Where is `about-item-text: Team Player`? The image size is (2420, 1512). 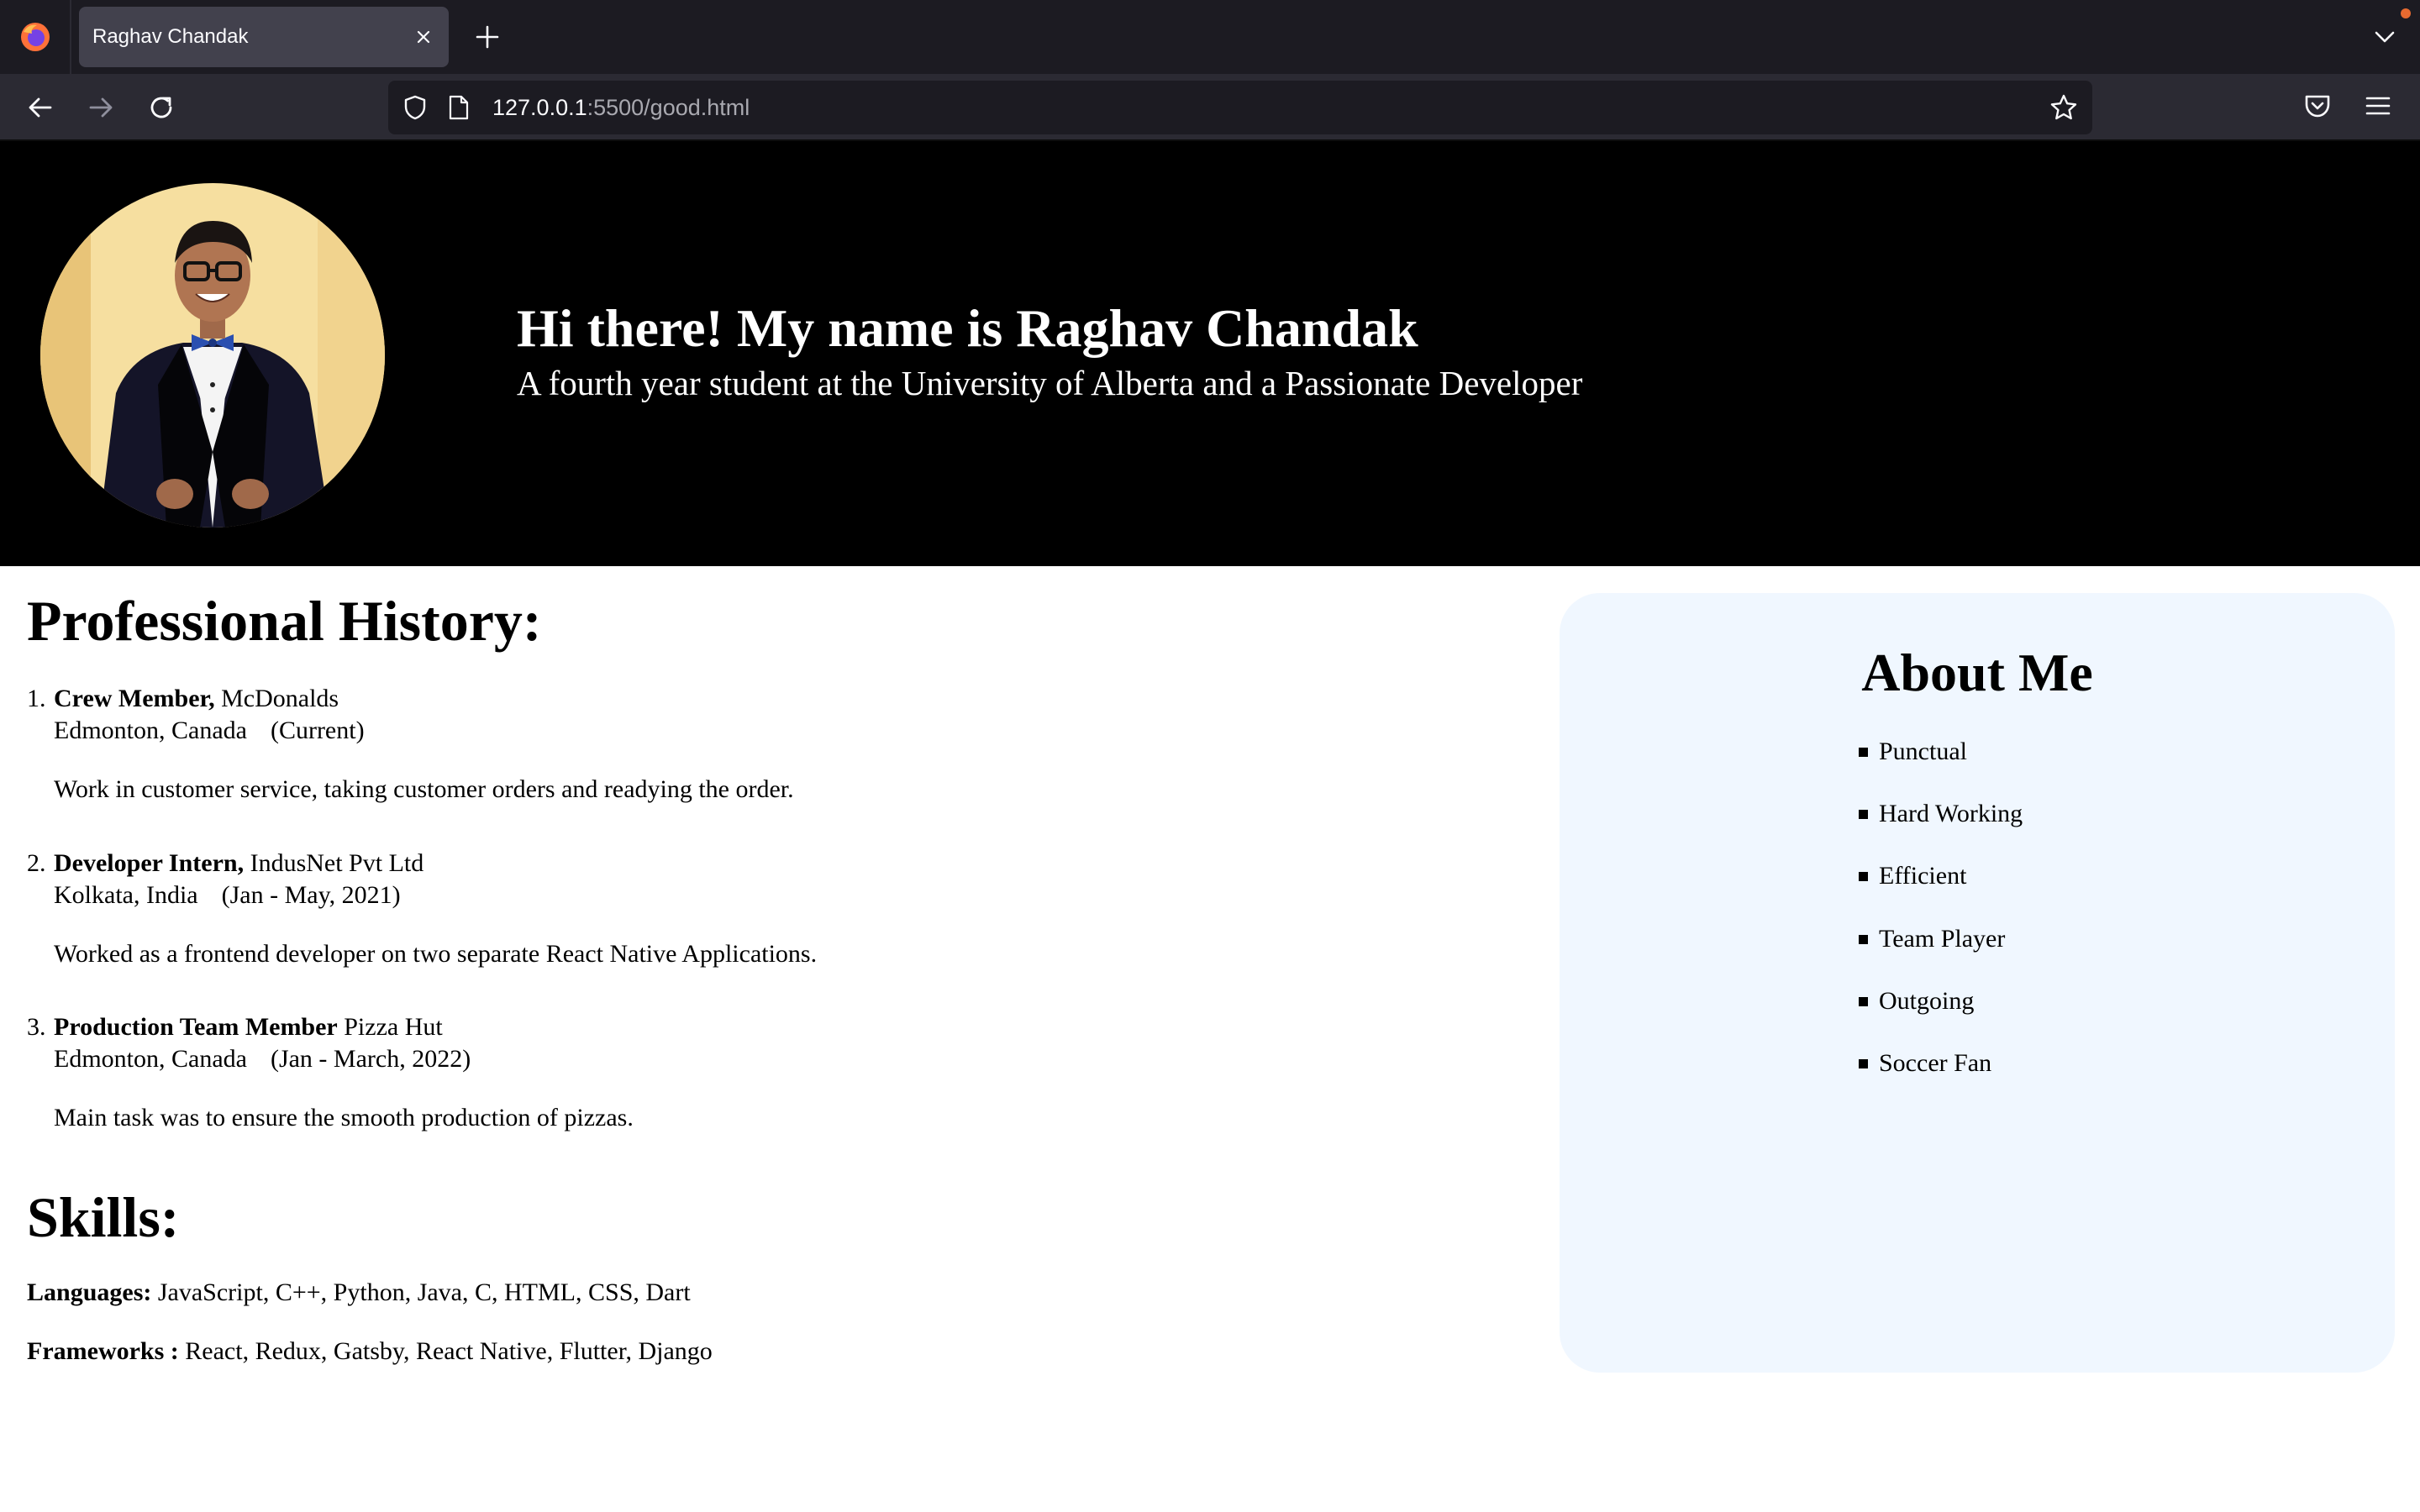
about-item-text: Team Player is located at coordinates (1942, 939).